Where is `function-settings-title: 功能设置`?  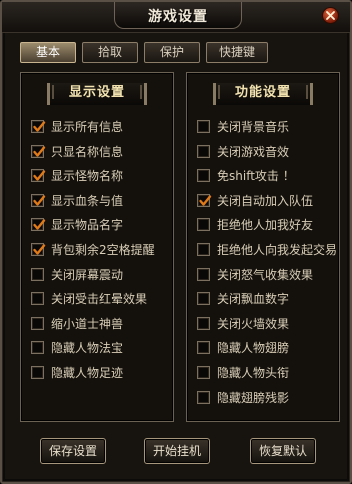 function-settings-title: 功能设置 is located at coordinates (263, 94).